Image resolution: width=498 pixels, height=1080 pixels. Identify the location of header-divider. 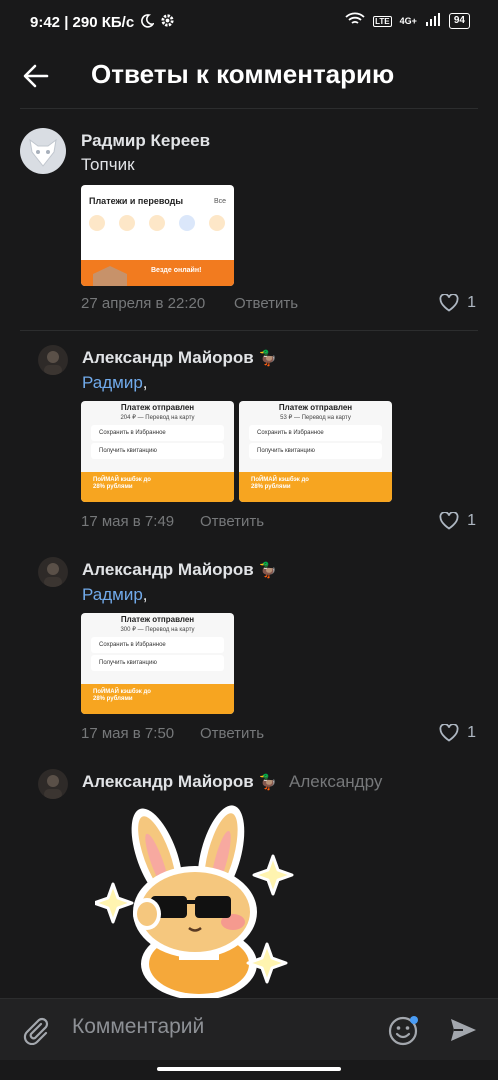
(249, 108).